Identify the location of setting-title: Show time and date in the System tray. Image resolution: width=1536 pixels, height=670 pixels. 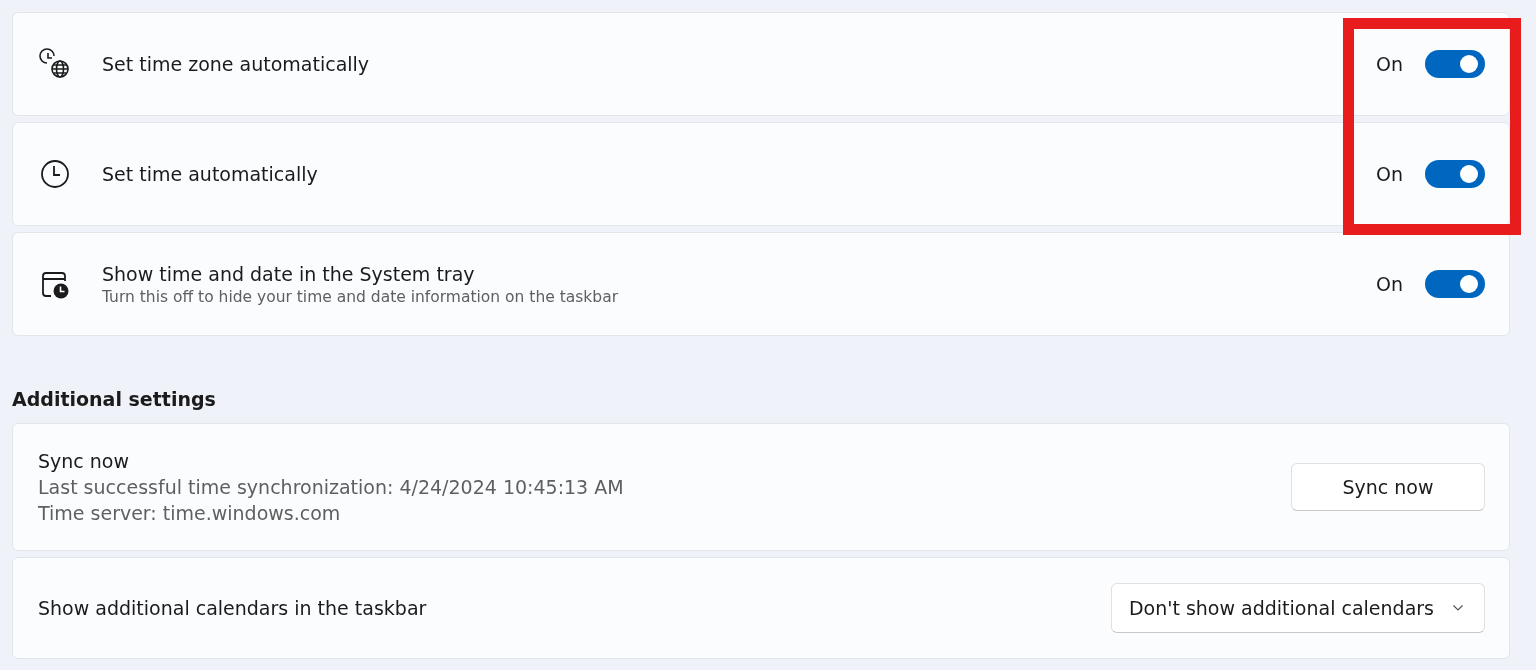
(289, 273).